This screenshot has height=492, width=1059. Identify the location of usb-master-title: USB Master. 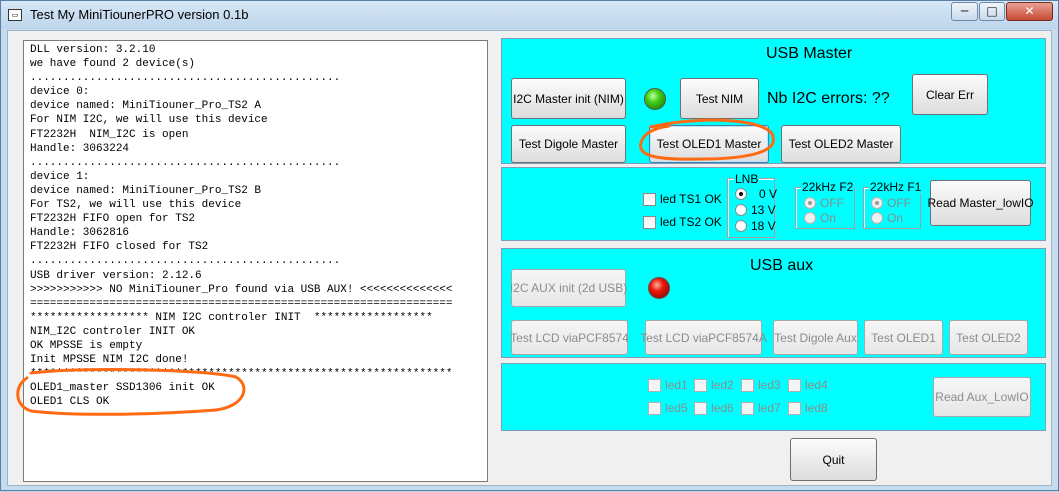
(809, 53).